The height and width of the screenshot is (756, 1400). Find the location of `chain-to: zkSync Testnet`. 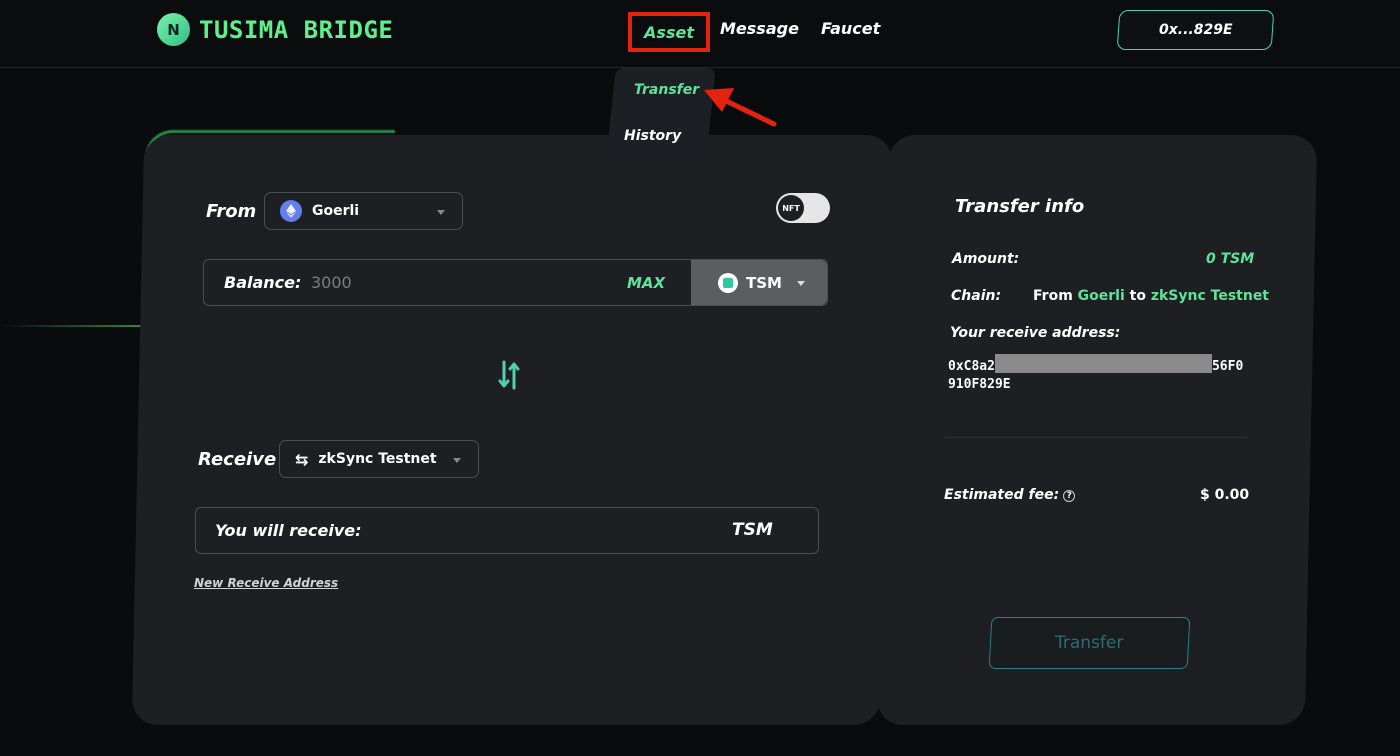

chain-to: zkSync Testnet is located at coordinates (1210, 296).